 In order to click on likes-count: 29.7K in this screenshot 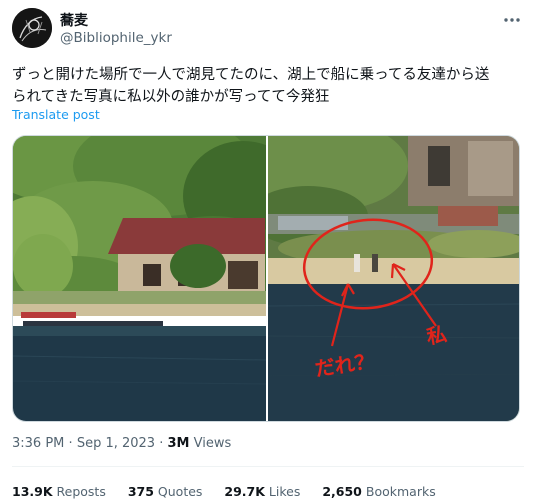, I will do `click(244, 491)`.